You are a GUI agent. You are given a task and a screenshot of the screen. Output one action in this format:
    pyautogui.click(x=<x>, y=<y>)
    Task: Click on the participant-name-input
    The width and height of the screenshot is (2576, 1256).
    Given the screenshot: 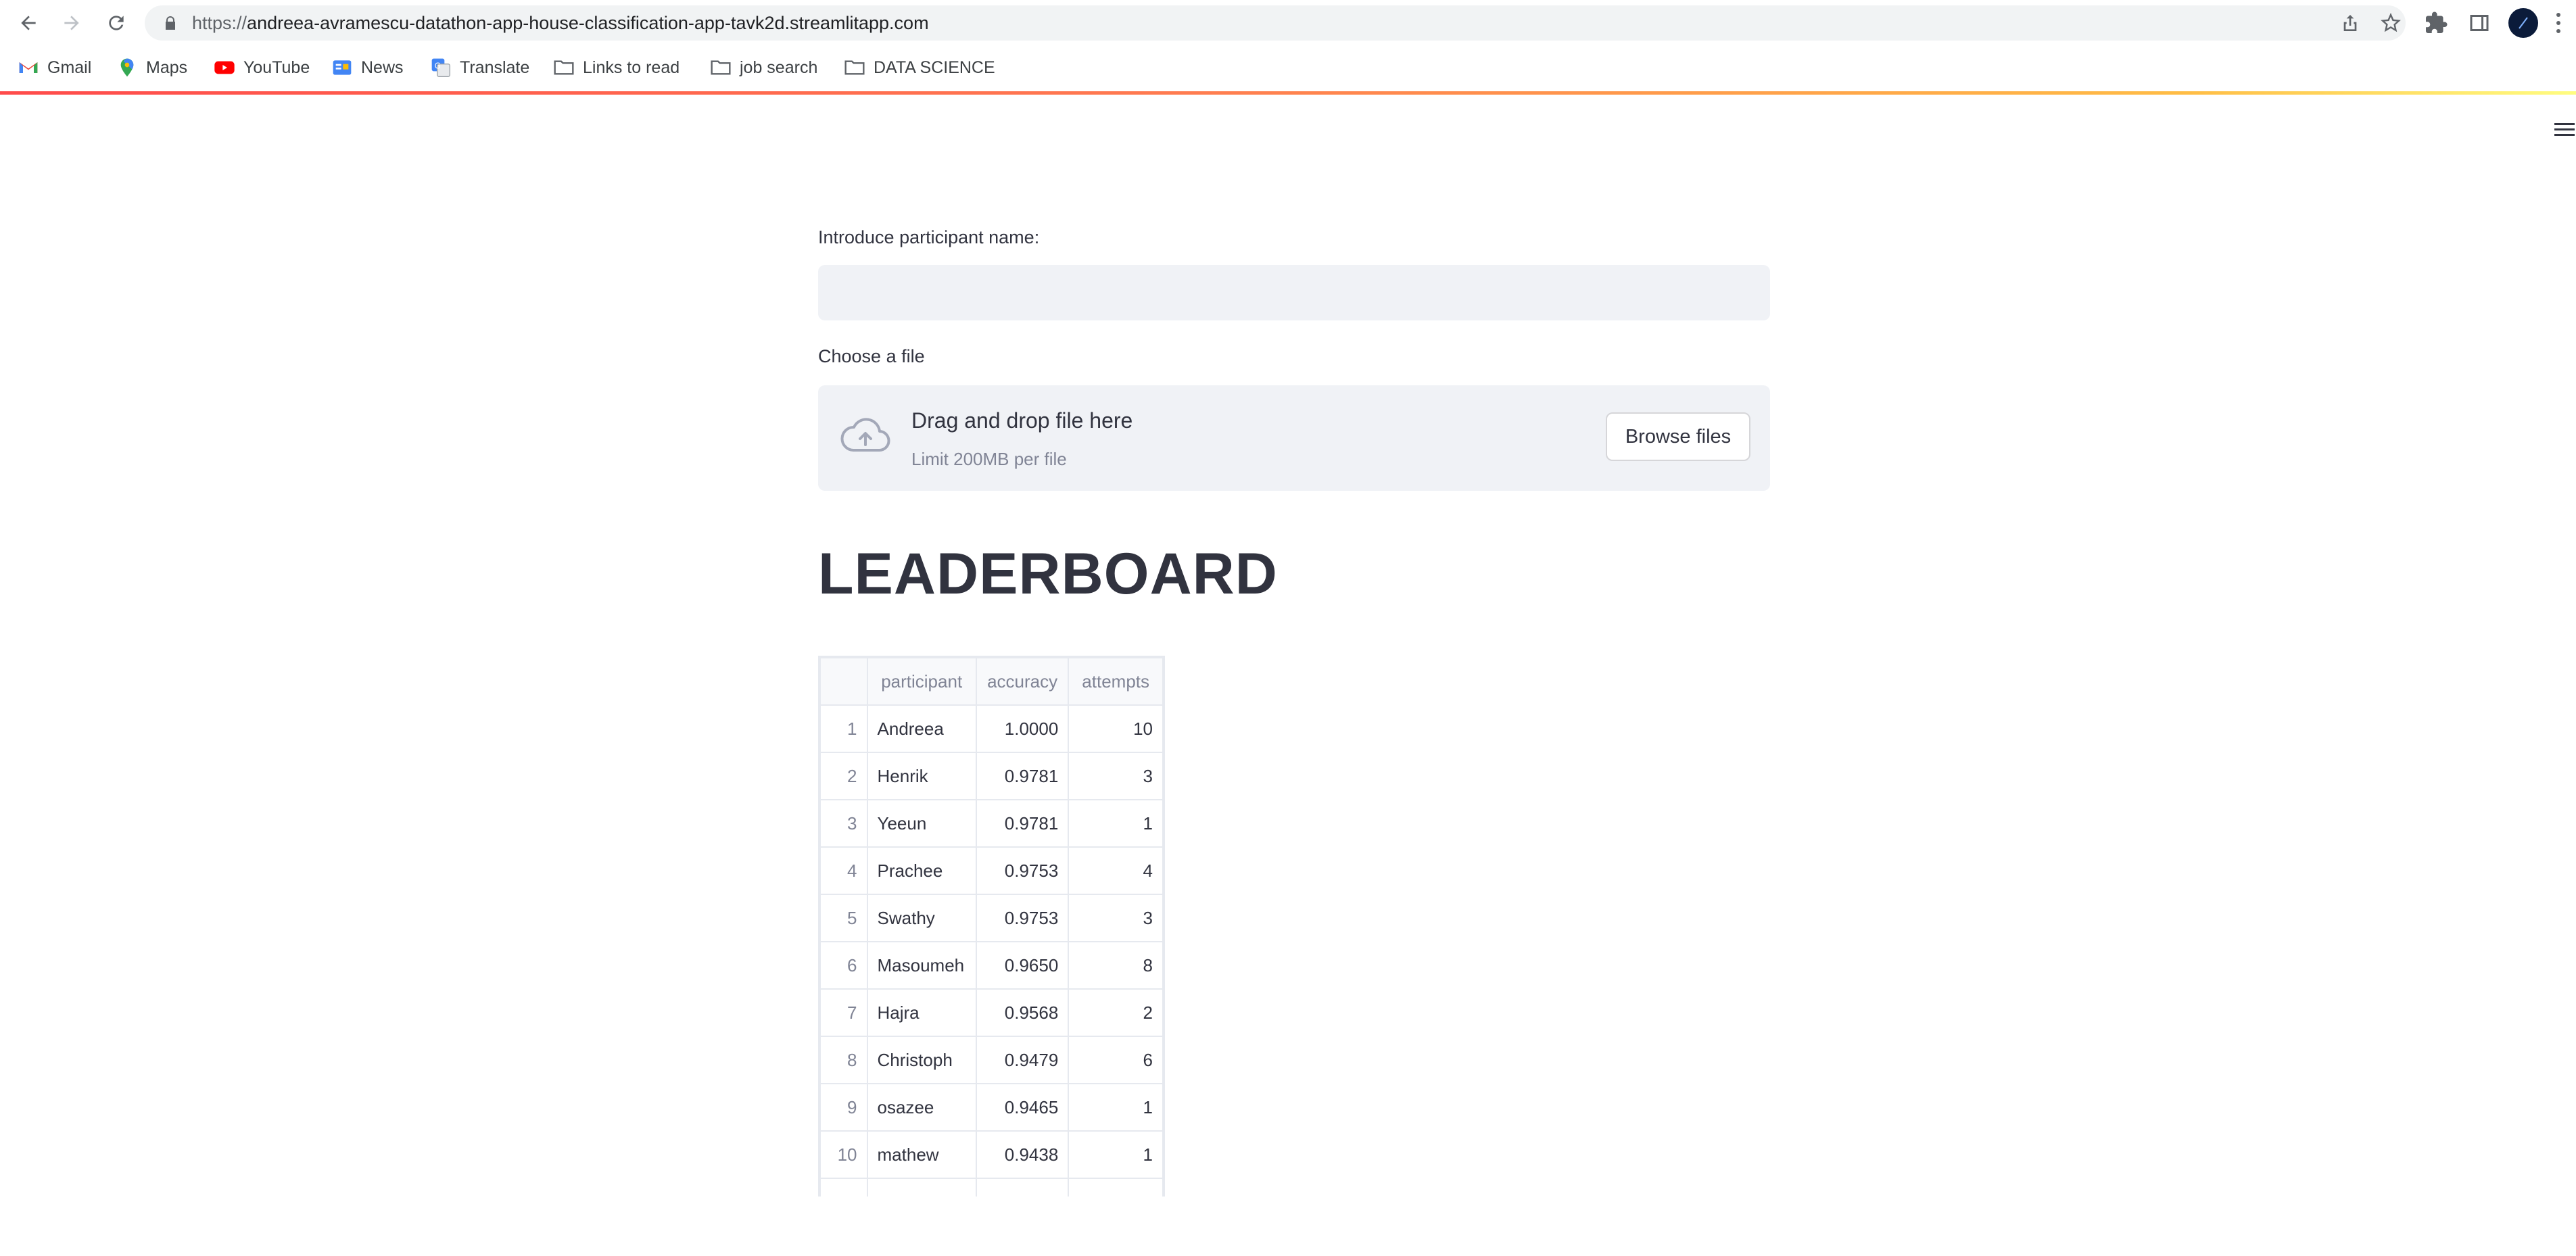 What is the action you would take?
    pyautogui.click(x=1294, y=292)
    